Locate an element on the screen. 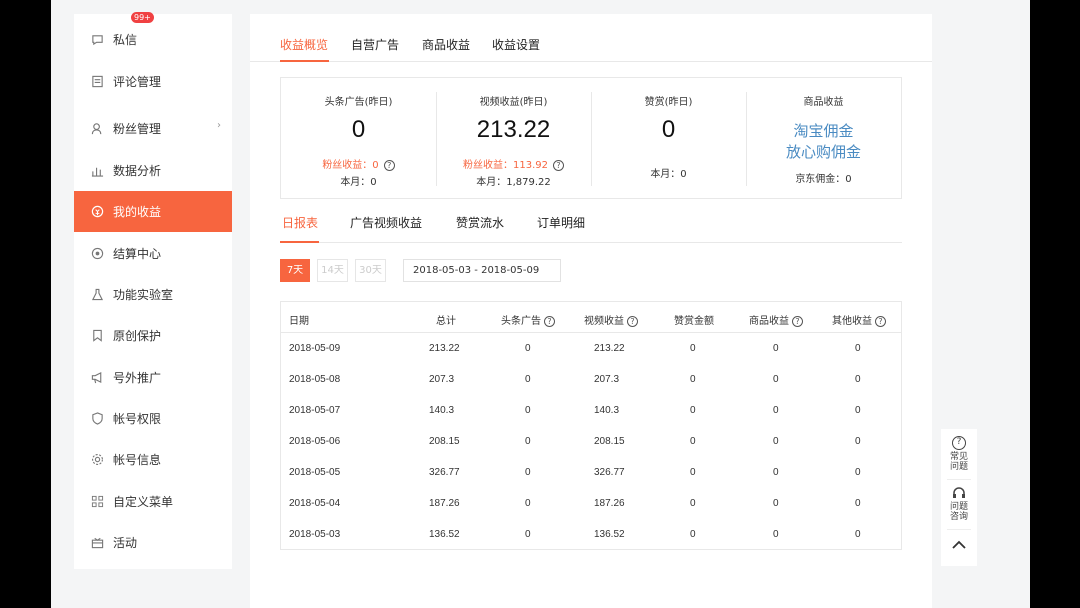  table-row: 2018-05-06 208.15 0 208.15 0 0 0 is located at coordinates (591, 442).